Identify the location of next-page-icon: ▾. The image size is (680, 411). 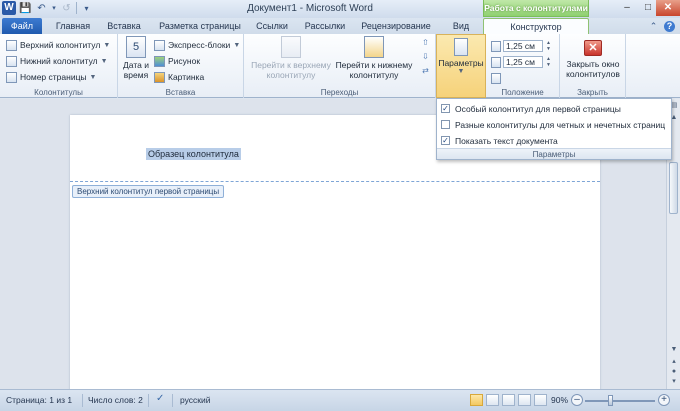
(674, 382).